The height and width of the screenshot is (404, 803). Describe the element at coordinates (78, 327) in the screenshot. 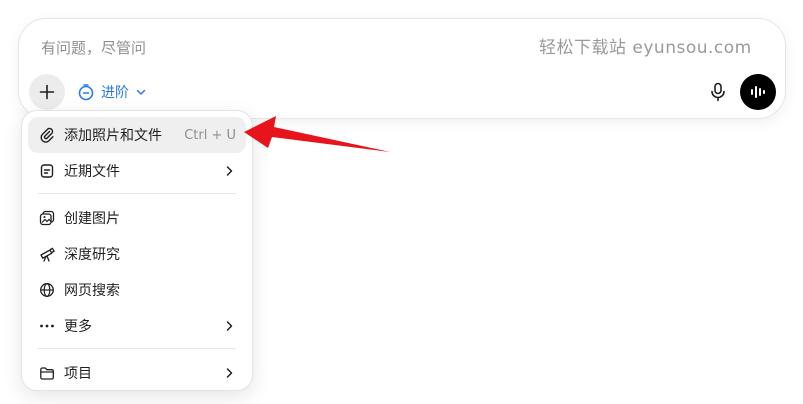

I see `menu-item-label: 更多` at that location.